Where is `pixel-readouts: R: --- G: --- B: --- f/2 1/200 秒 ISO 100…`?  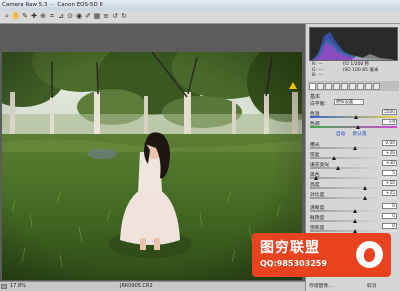 pixel-readouts: R: --- G: --- B: --- f/2 1/200 秒 ISO 100… is located at coordinates (353, 71).